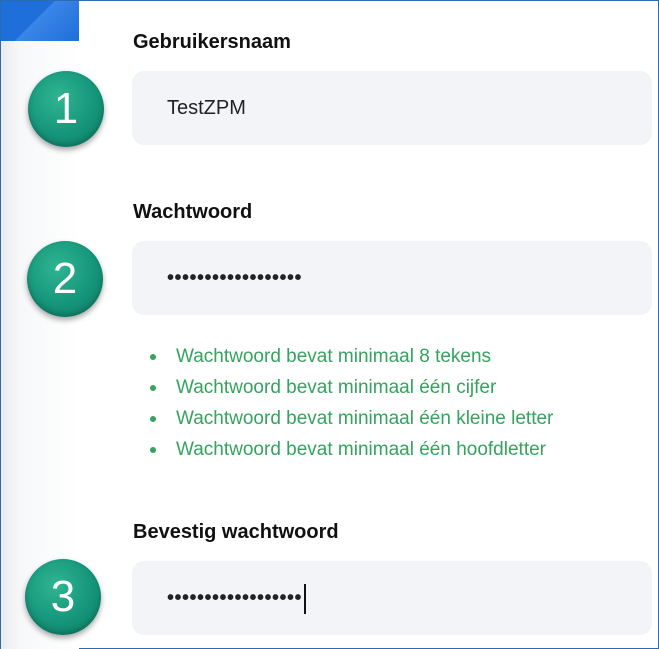  I want to click on password-label: Wachtwoord, so click(193, 212).